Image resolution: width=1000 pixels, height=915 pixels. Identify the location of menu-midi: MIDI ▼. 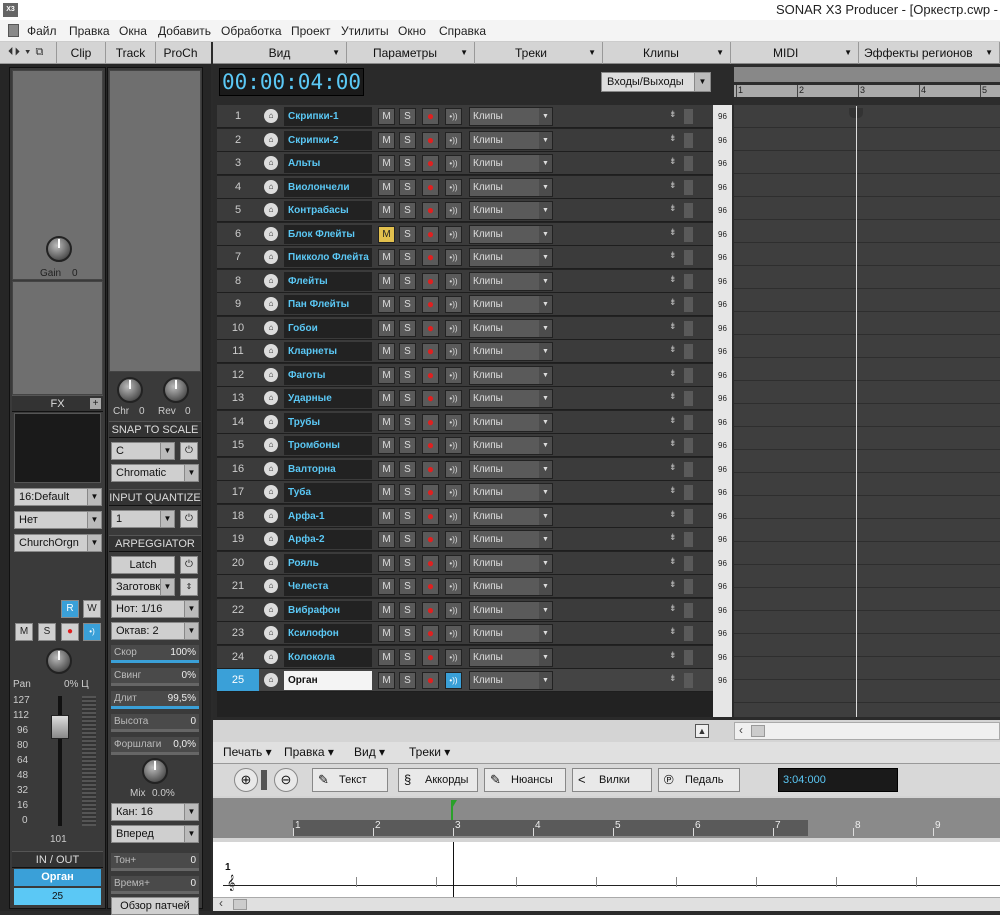
(795, 53).